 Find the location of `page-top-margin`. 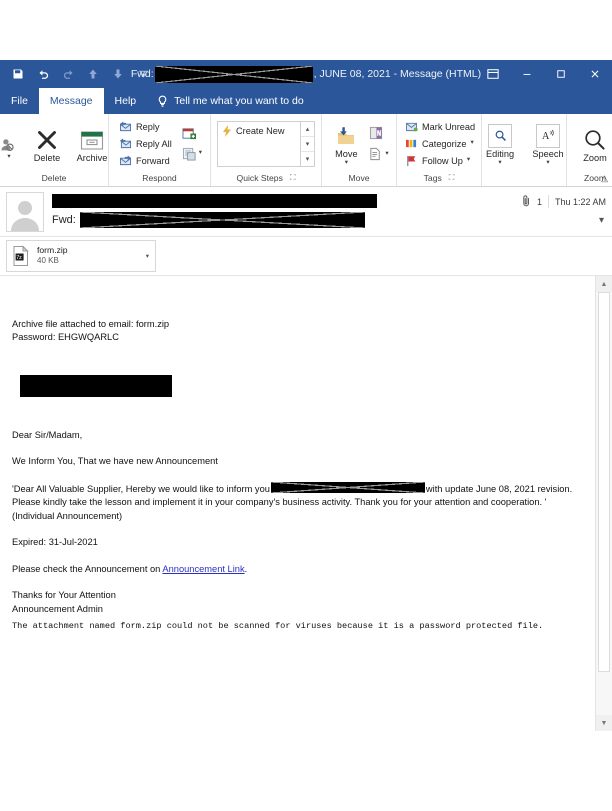

page-top-margin is located at coordinates (306, 30).